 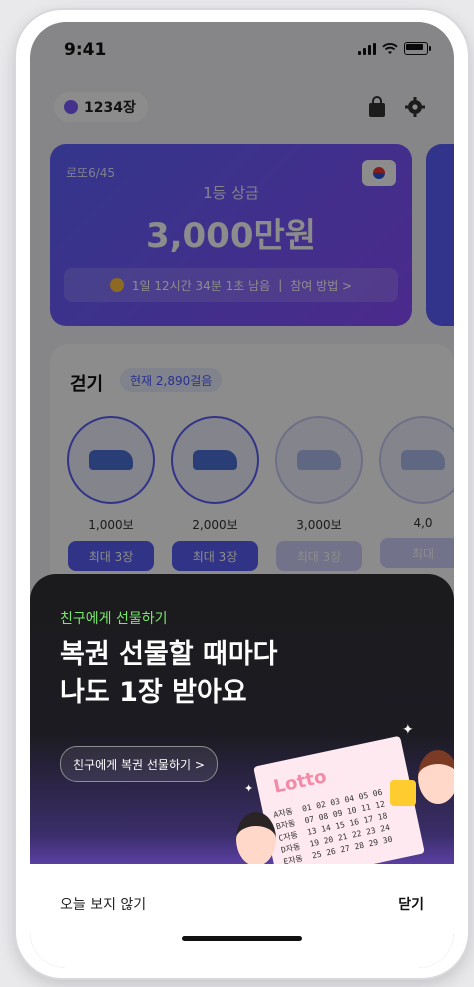 I want to click on promo-title: 복권 선물할 때마다 나도 1장 받아요, so click(x=169, y=674).